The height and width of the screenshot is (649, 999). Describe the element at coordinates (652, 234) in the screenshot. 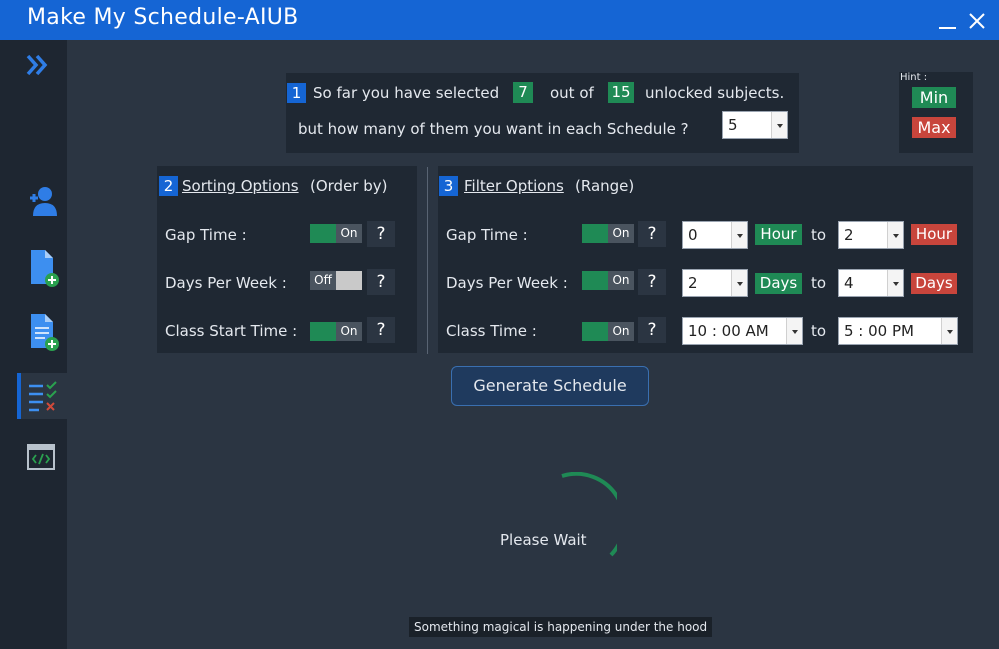

I see `filter-gap-time-help-button: ?` at that location.